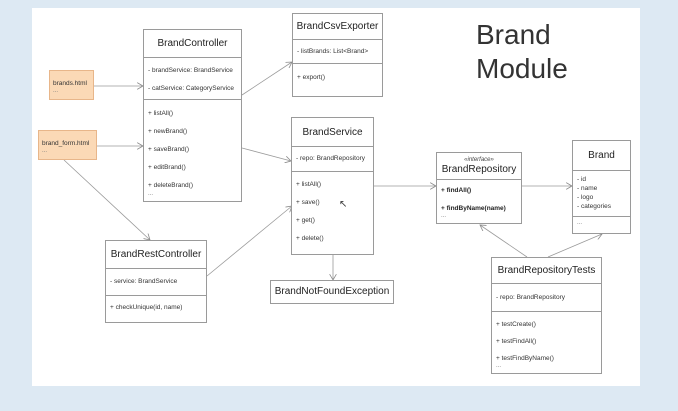  I want to click on edge-brandform-restcontroller, so click(106, 199).